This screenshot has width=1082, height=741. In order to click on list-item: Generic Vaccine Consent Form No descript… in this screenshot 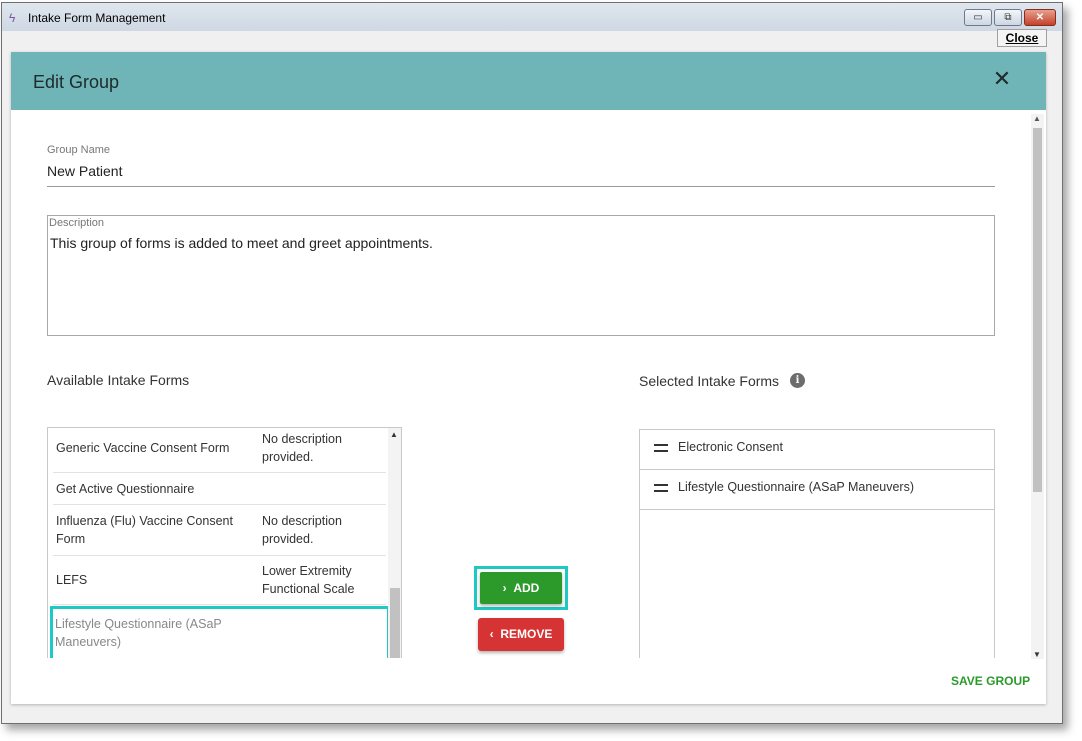, I will do `click(219, 450)`.